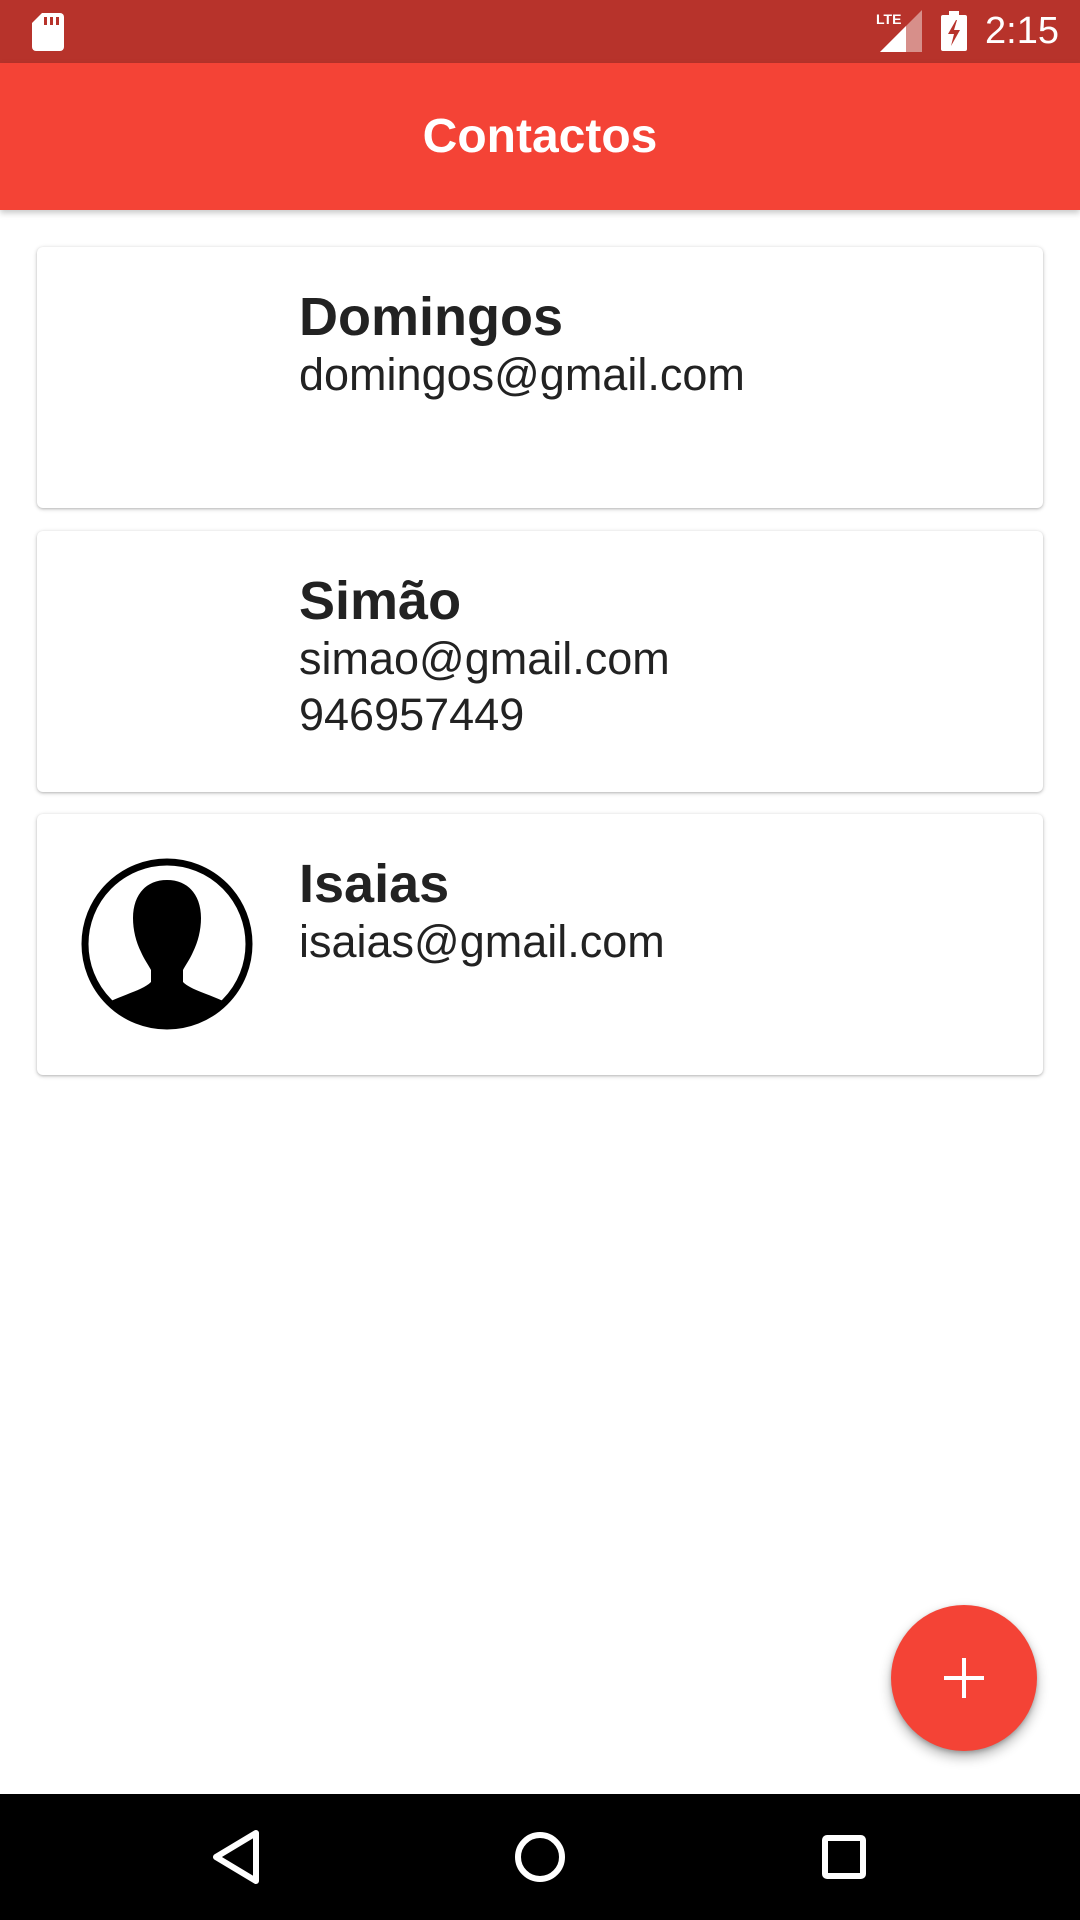 Image resolution: width=1080 pixels, height=1920 pixels. Describe the element at coordinates (431, 317) in the screenshot. I see `contact-name: Domingos` at that location.